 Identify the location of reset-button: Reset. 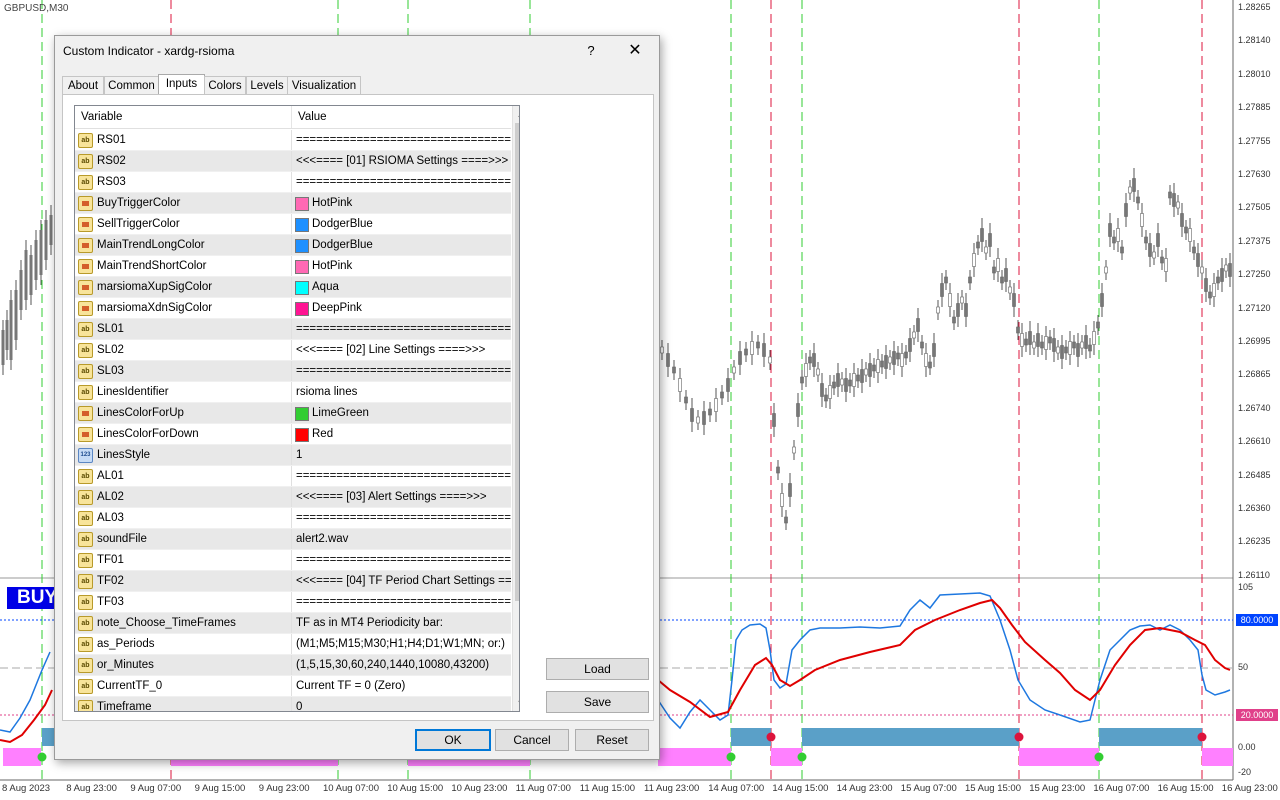
(612, 740).